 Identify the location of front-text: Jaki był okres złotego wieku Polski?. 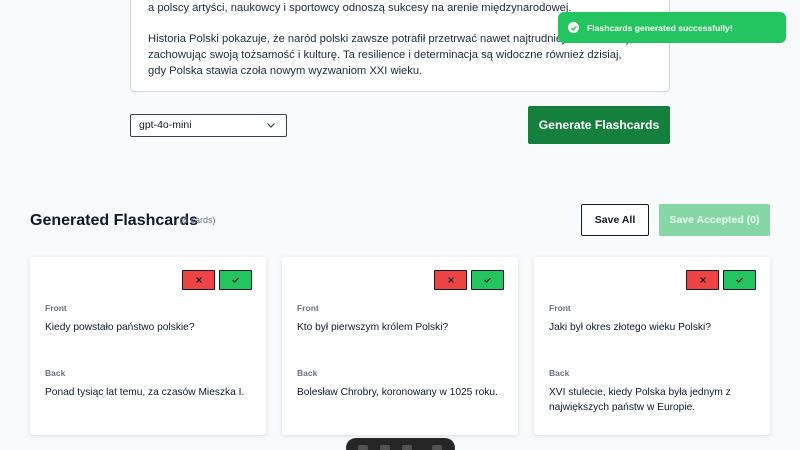
(630, 327).